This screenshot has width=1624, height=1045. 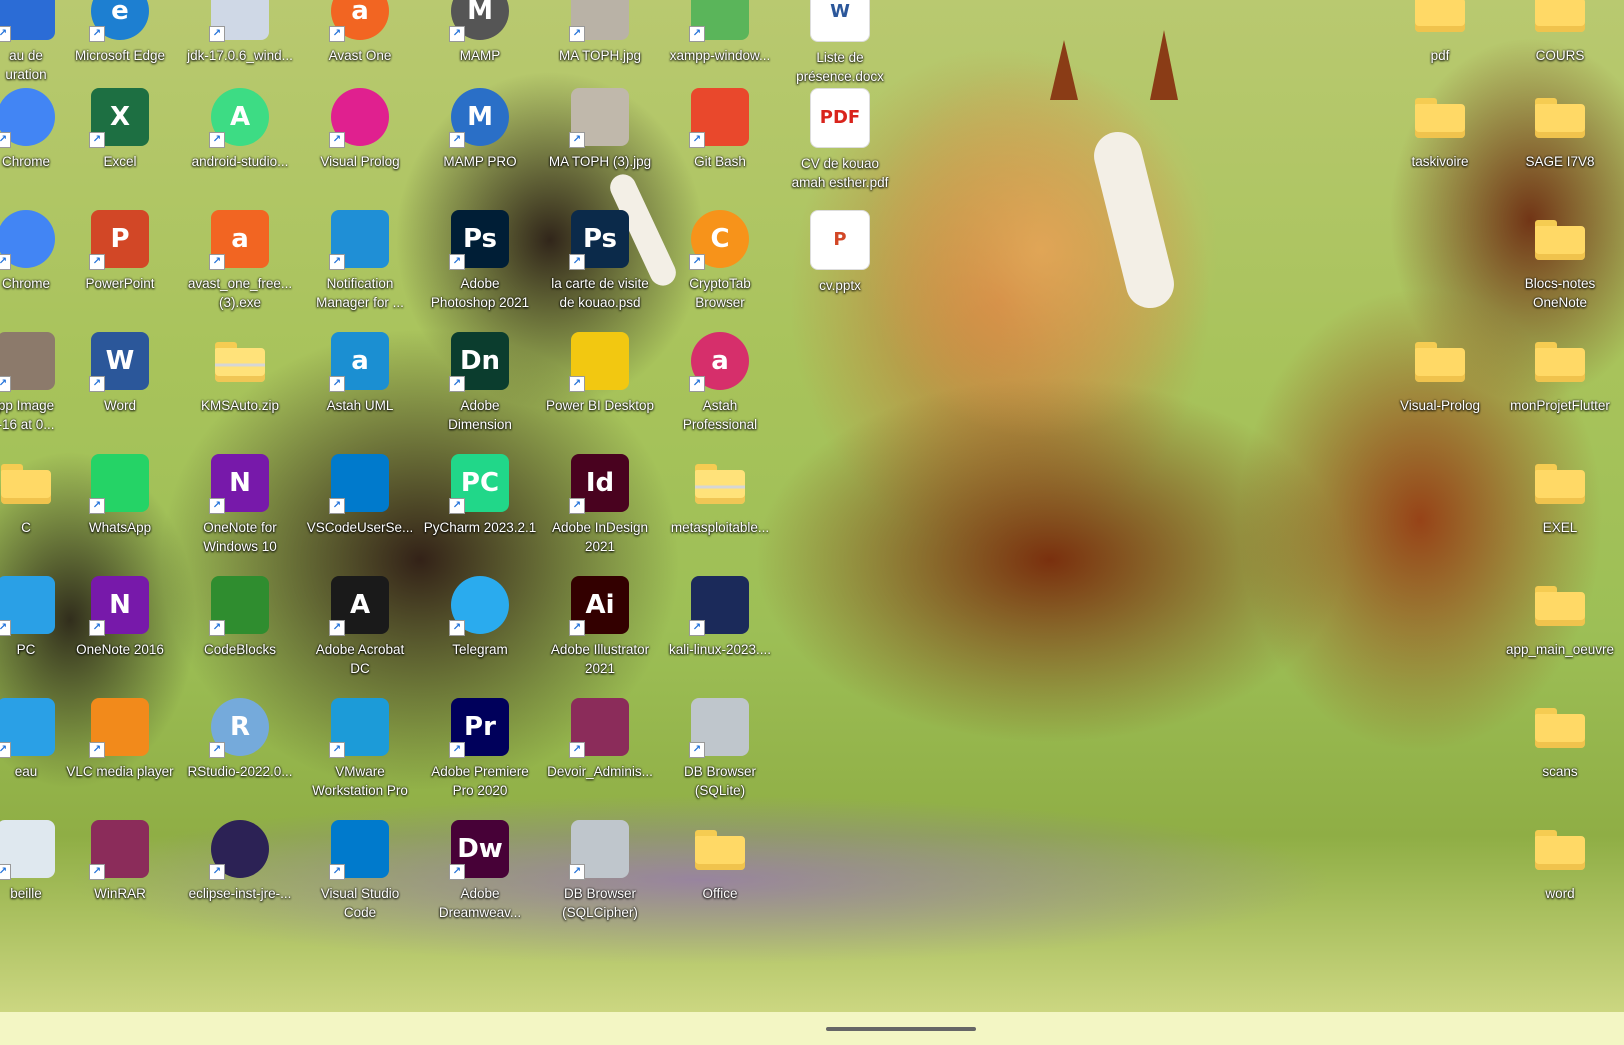 I want to click on icon-glyph-text: A, so click(x=240, y=117).